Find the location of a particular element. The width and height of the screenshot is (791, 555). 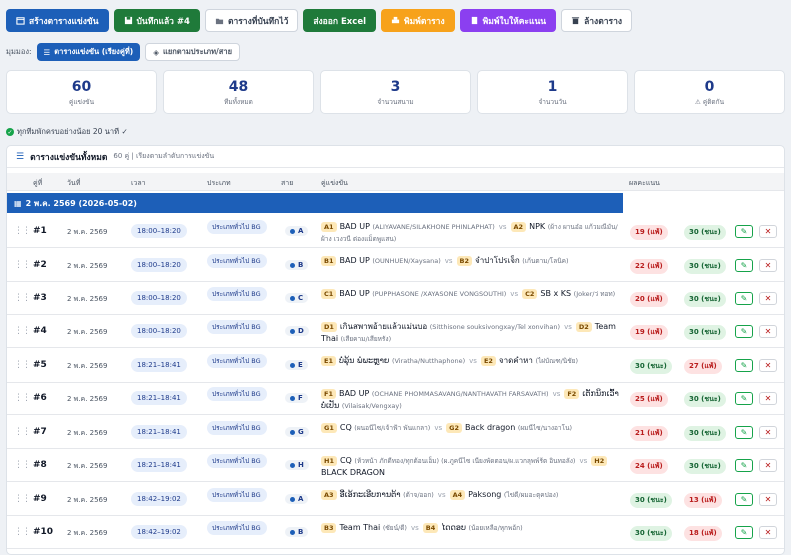

seed-badge: A4 is located at coordinates (457, 495).